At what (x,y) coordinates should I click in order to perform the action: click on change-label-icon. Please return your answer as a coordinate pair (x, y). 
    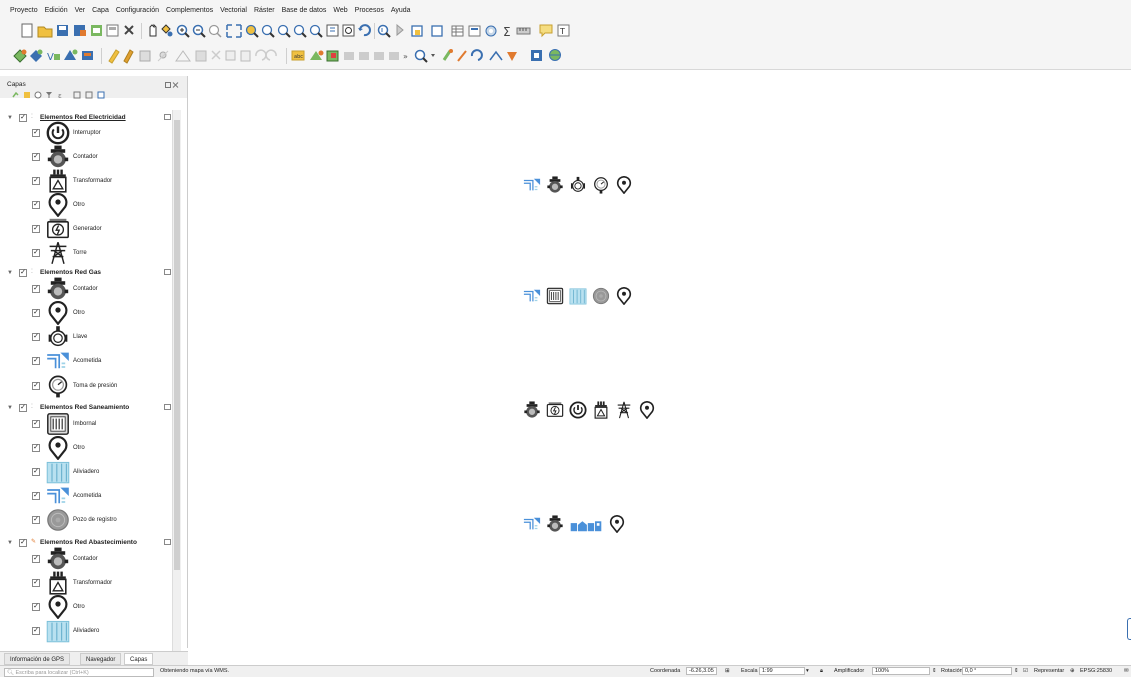
    Looking at the image, I should click on (394, 56).